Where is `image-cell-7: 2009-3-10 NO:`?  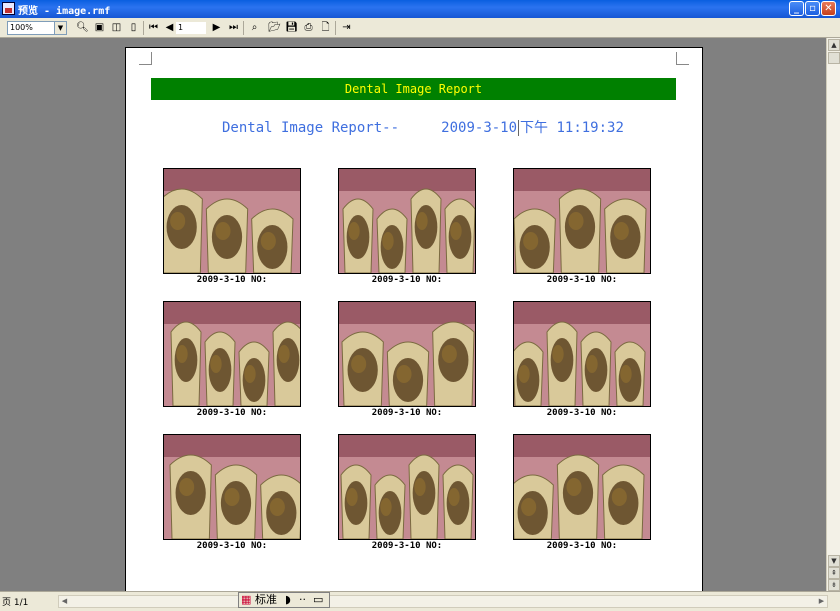 image-cell-7: 2009-3-10 NO: is located at coordinates (232, 492).